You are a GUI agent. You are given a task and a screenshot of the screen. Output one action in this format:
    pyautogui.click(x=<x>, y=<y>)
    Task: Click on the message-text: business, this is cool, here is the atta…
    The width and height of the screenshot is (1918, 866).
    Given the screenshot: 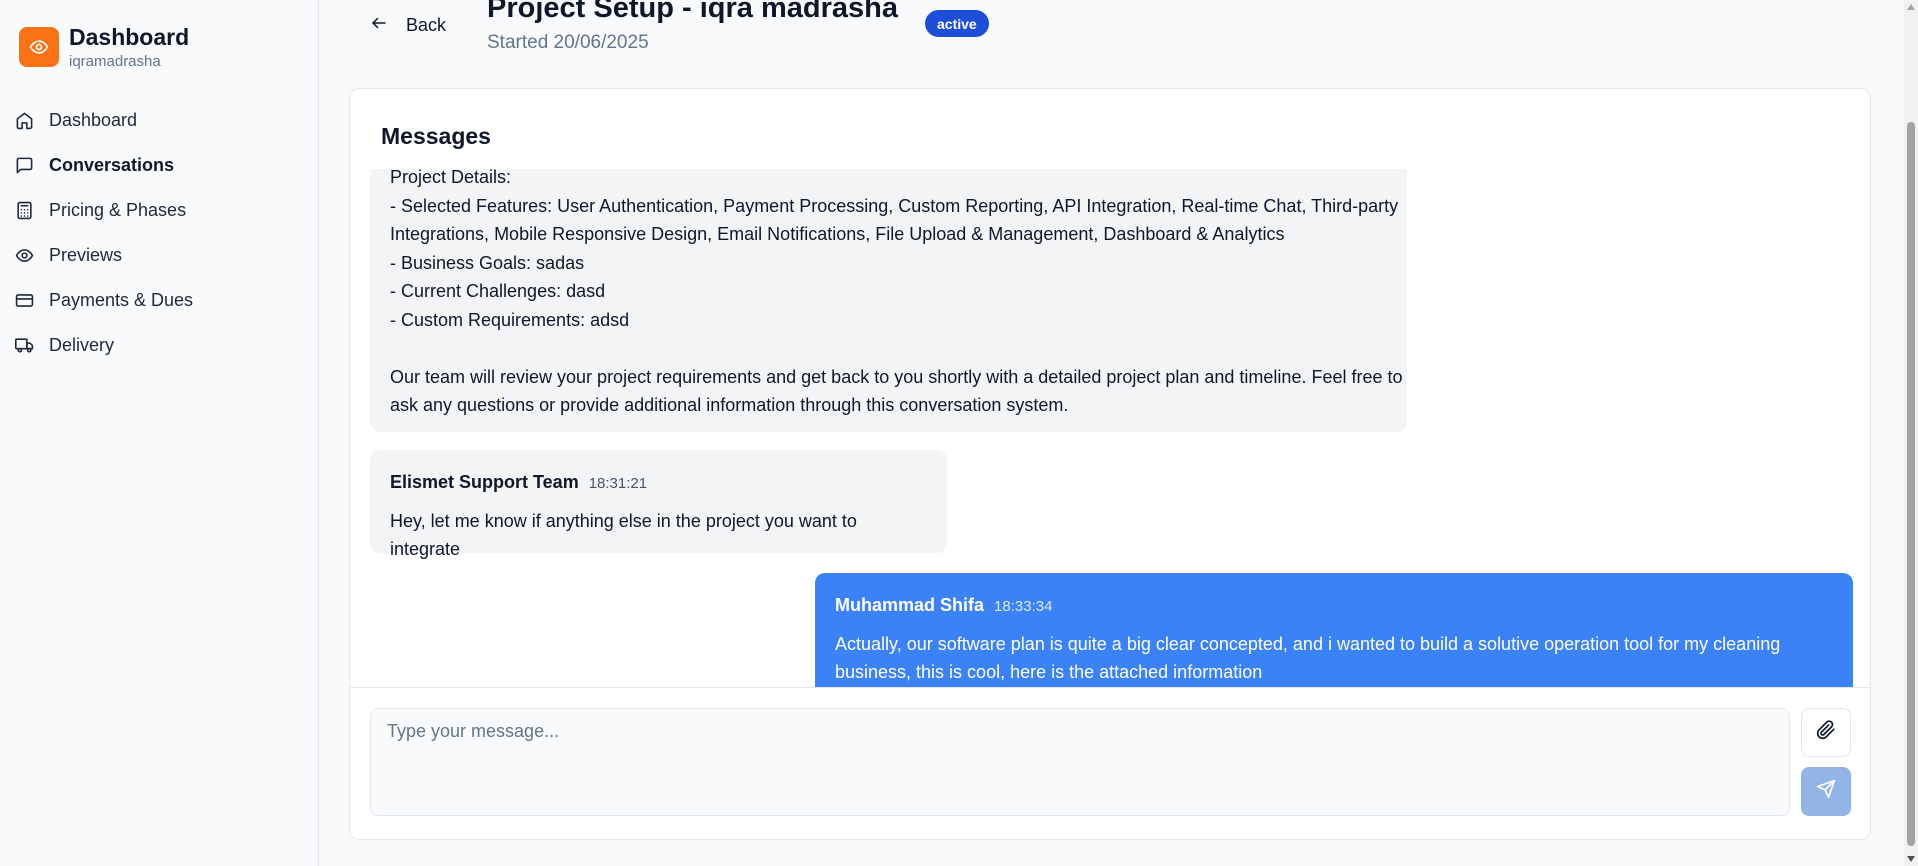 What is the action you would take?
    pyautogui.click(x=1049, y=672)
    